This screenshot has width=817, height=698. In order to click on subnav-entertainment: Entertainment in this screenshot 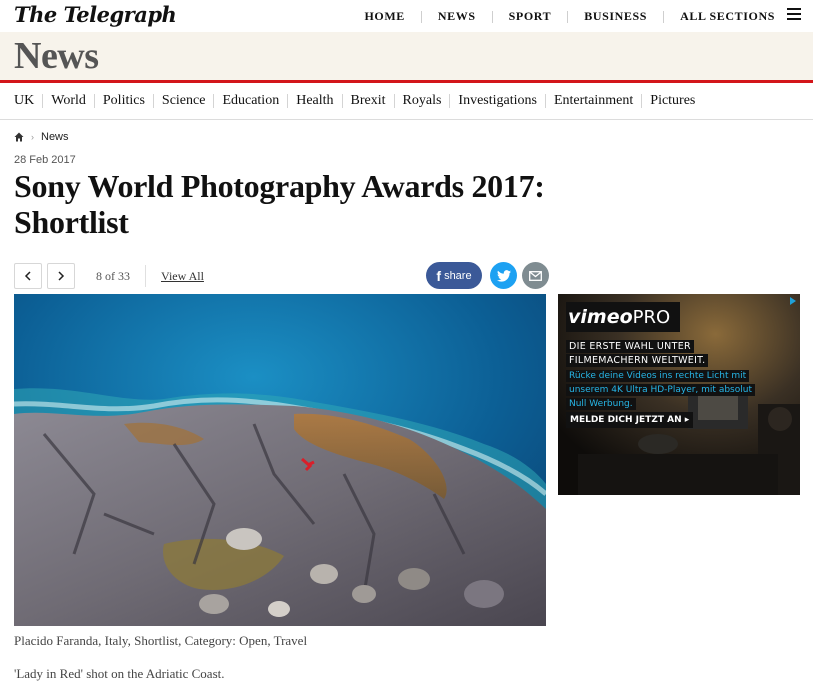, I will do `click(593, 101)`.